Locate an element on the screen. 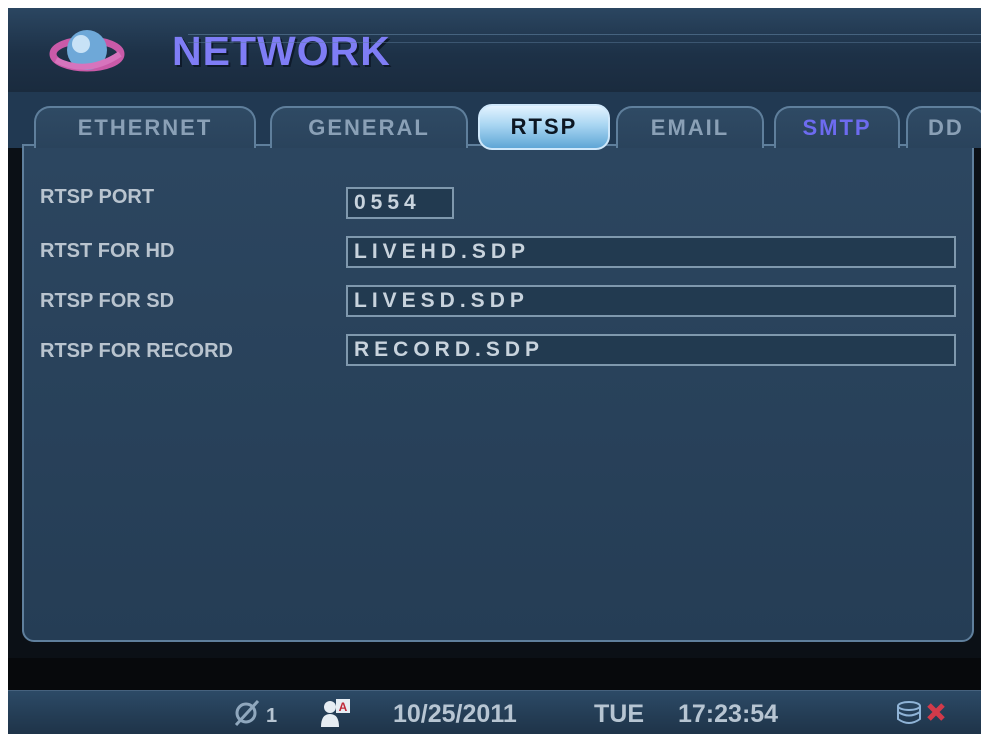  header-bar: NETWORK is located at coordinates (494, 50).